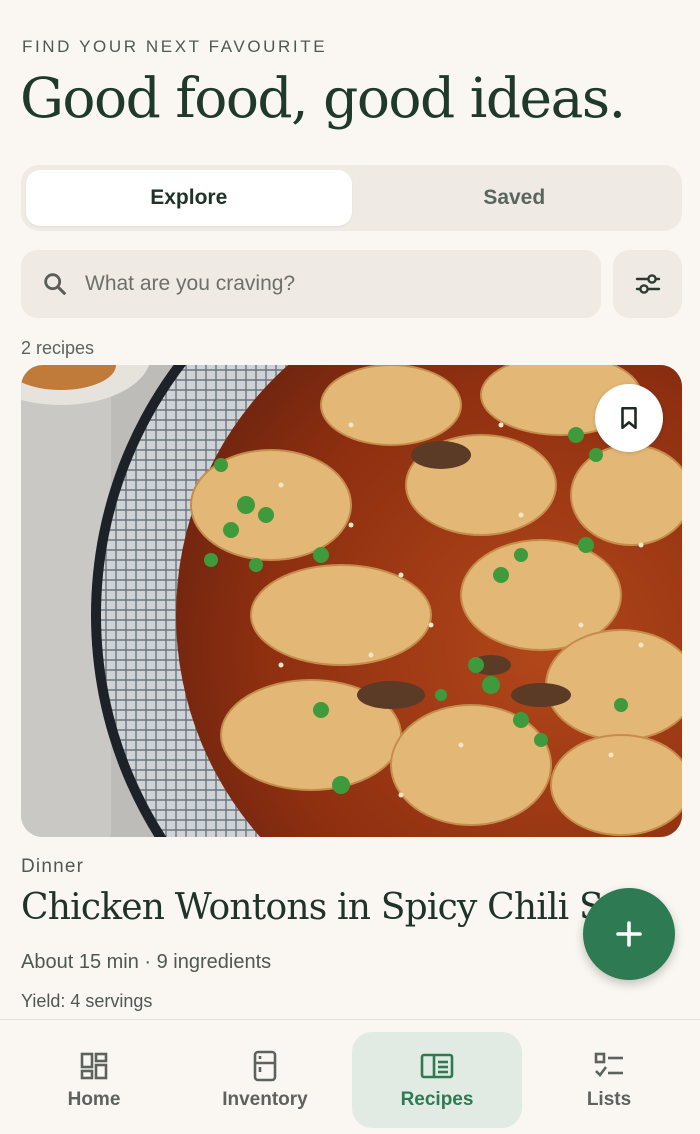 This screenshot has width=700, height=1134. I want to click on nav-recipes-label: Recipes, so click(437, 1099).